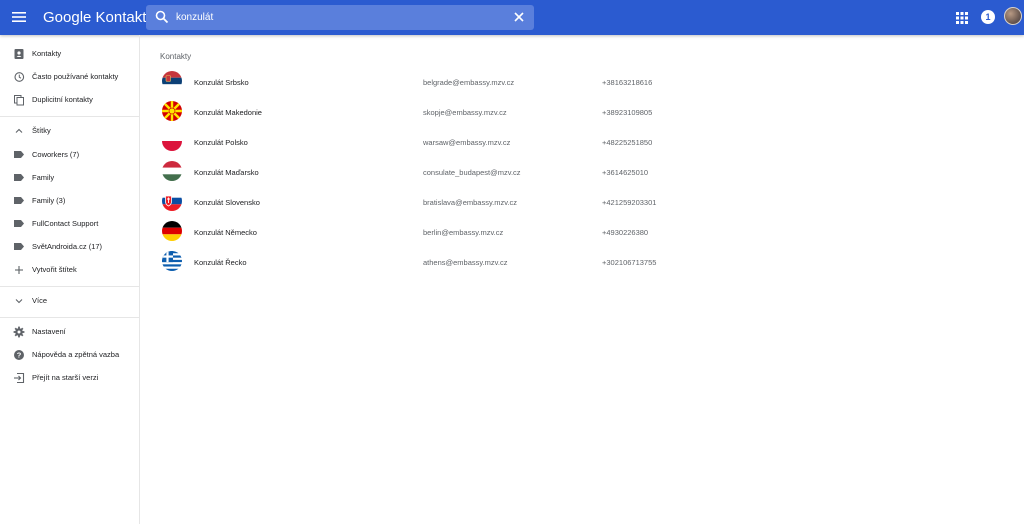 The width and height of the screenshot is (1024, 524). Describe the element at coordinates (70, 178) in the screenshot. I see `sidebar-item-label-family: Family` at that location.